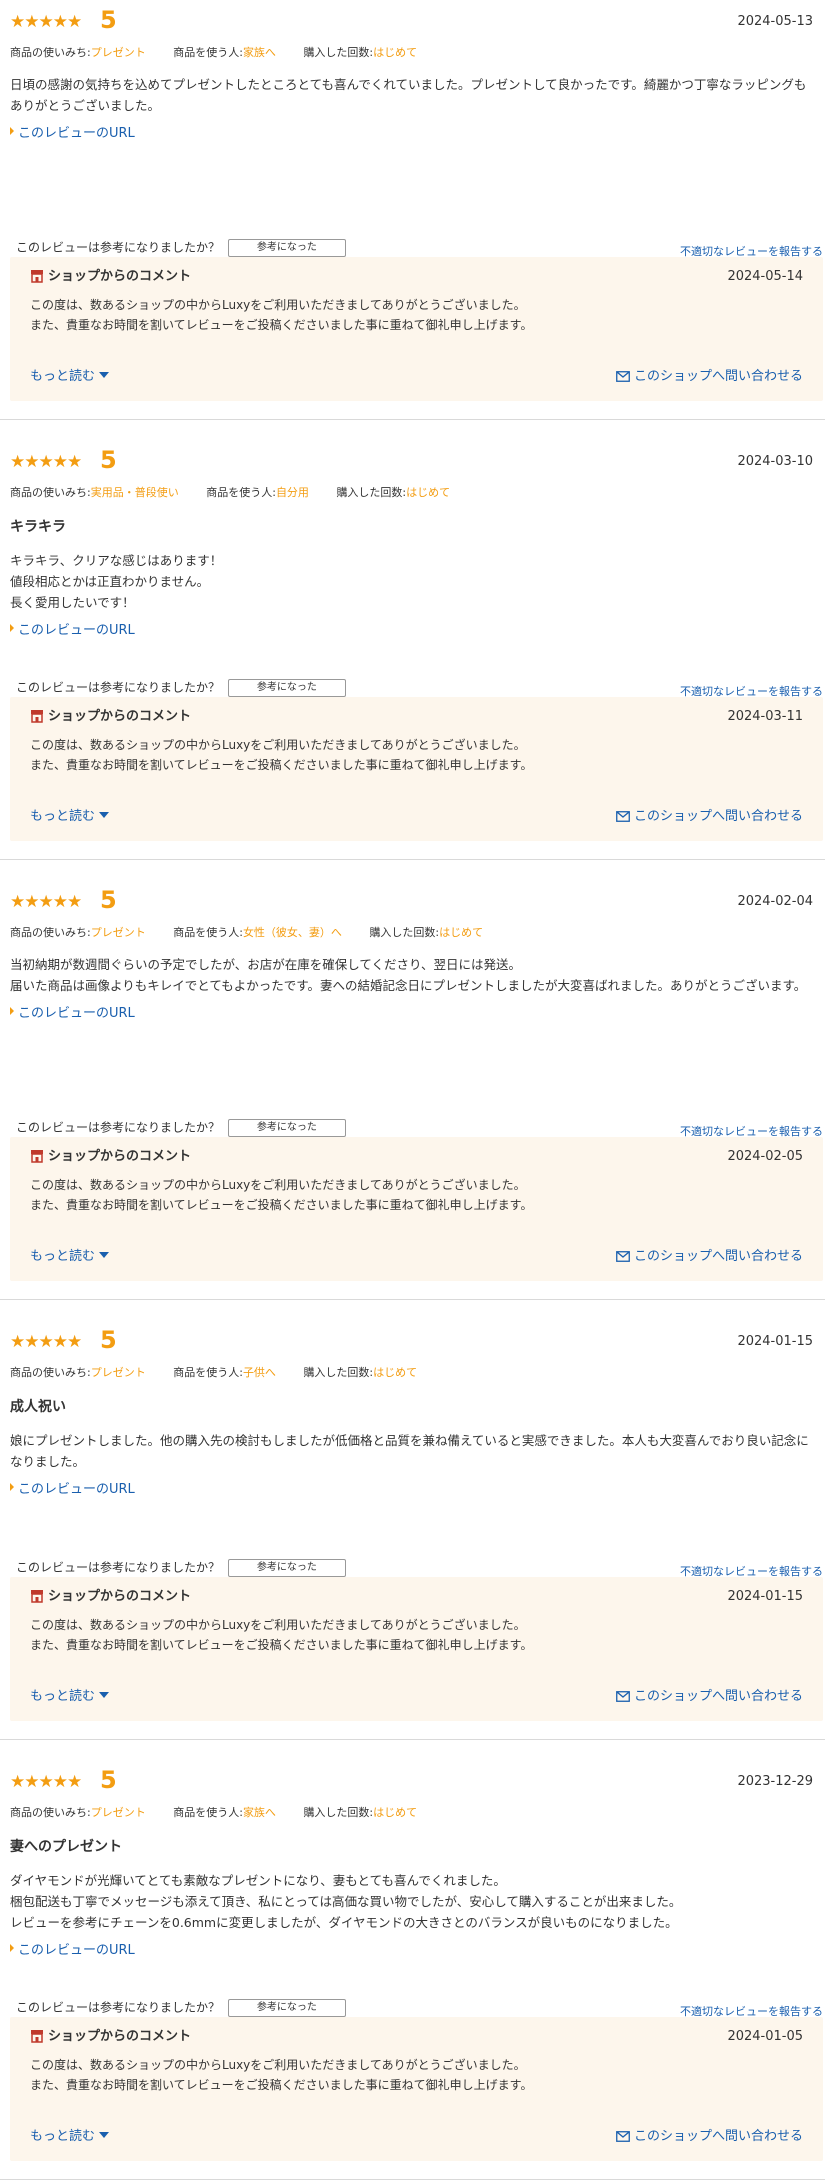 The height and width of the screenshot is (2180, 825). Describe the element at coordinates (292, 932) in the screenshot. I see `user-value: 女性（彼女、妻）へ` at that location.